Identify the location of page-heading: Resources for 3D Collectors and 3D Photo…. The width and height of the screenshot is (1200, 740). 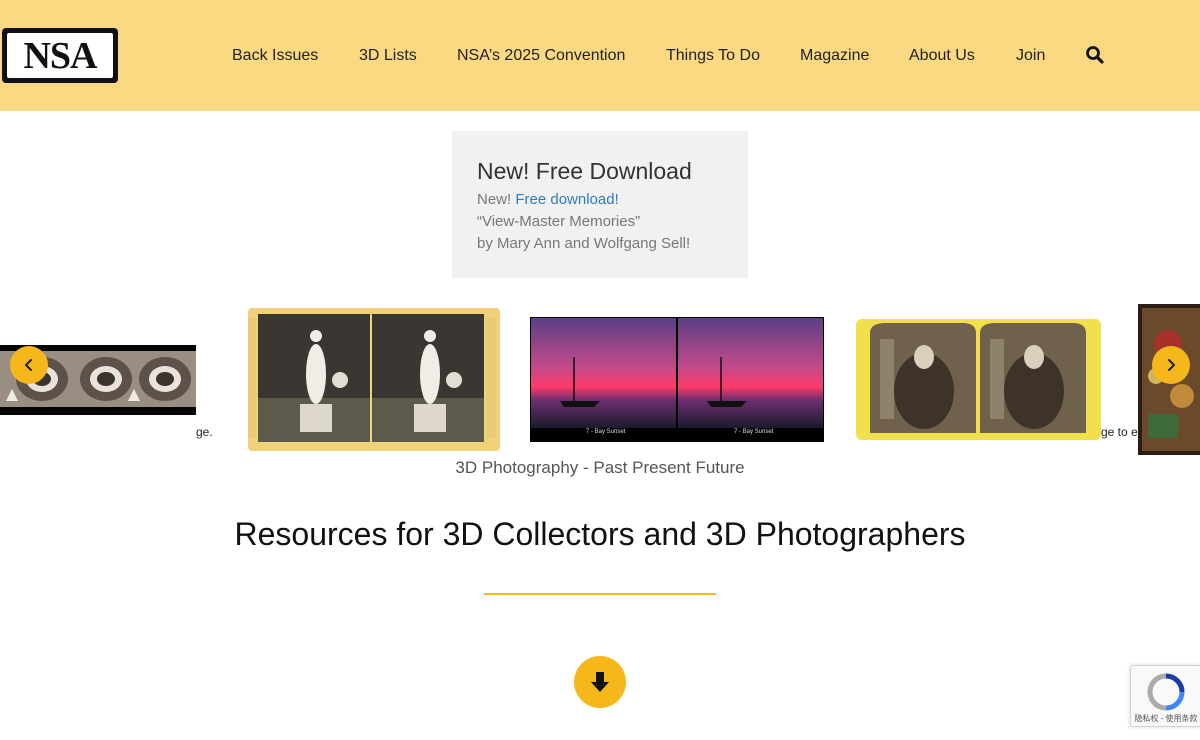
(600, 534).